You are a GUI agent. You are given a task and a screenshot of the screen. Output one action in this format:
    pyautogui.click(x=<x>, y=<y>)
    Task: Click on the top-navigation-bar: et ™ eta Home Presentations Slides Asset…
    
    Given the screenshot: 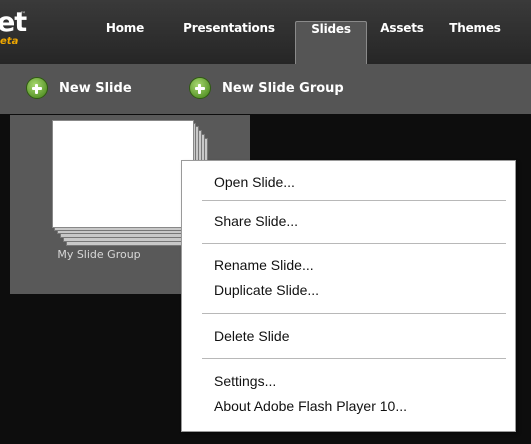 What is the action you would take?
    pyautogui.click(x=265, y=32)
    